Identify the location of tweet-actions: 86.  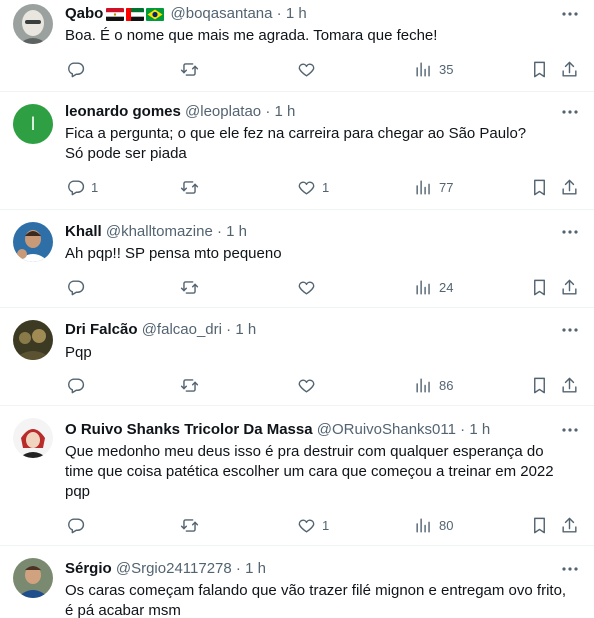
(321, 385).